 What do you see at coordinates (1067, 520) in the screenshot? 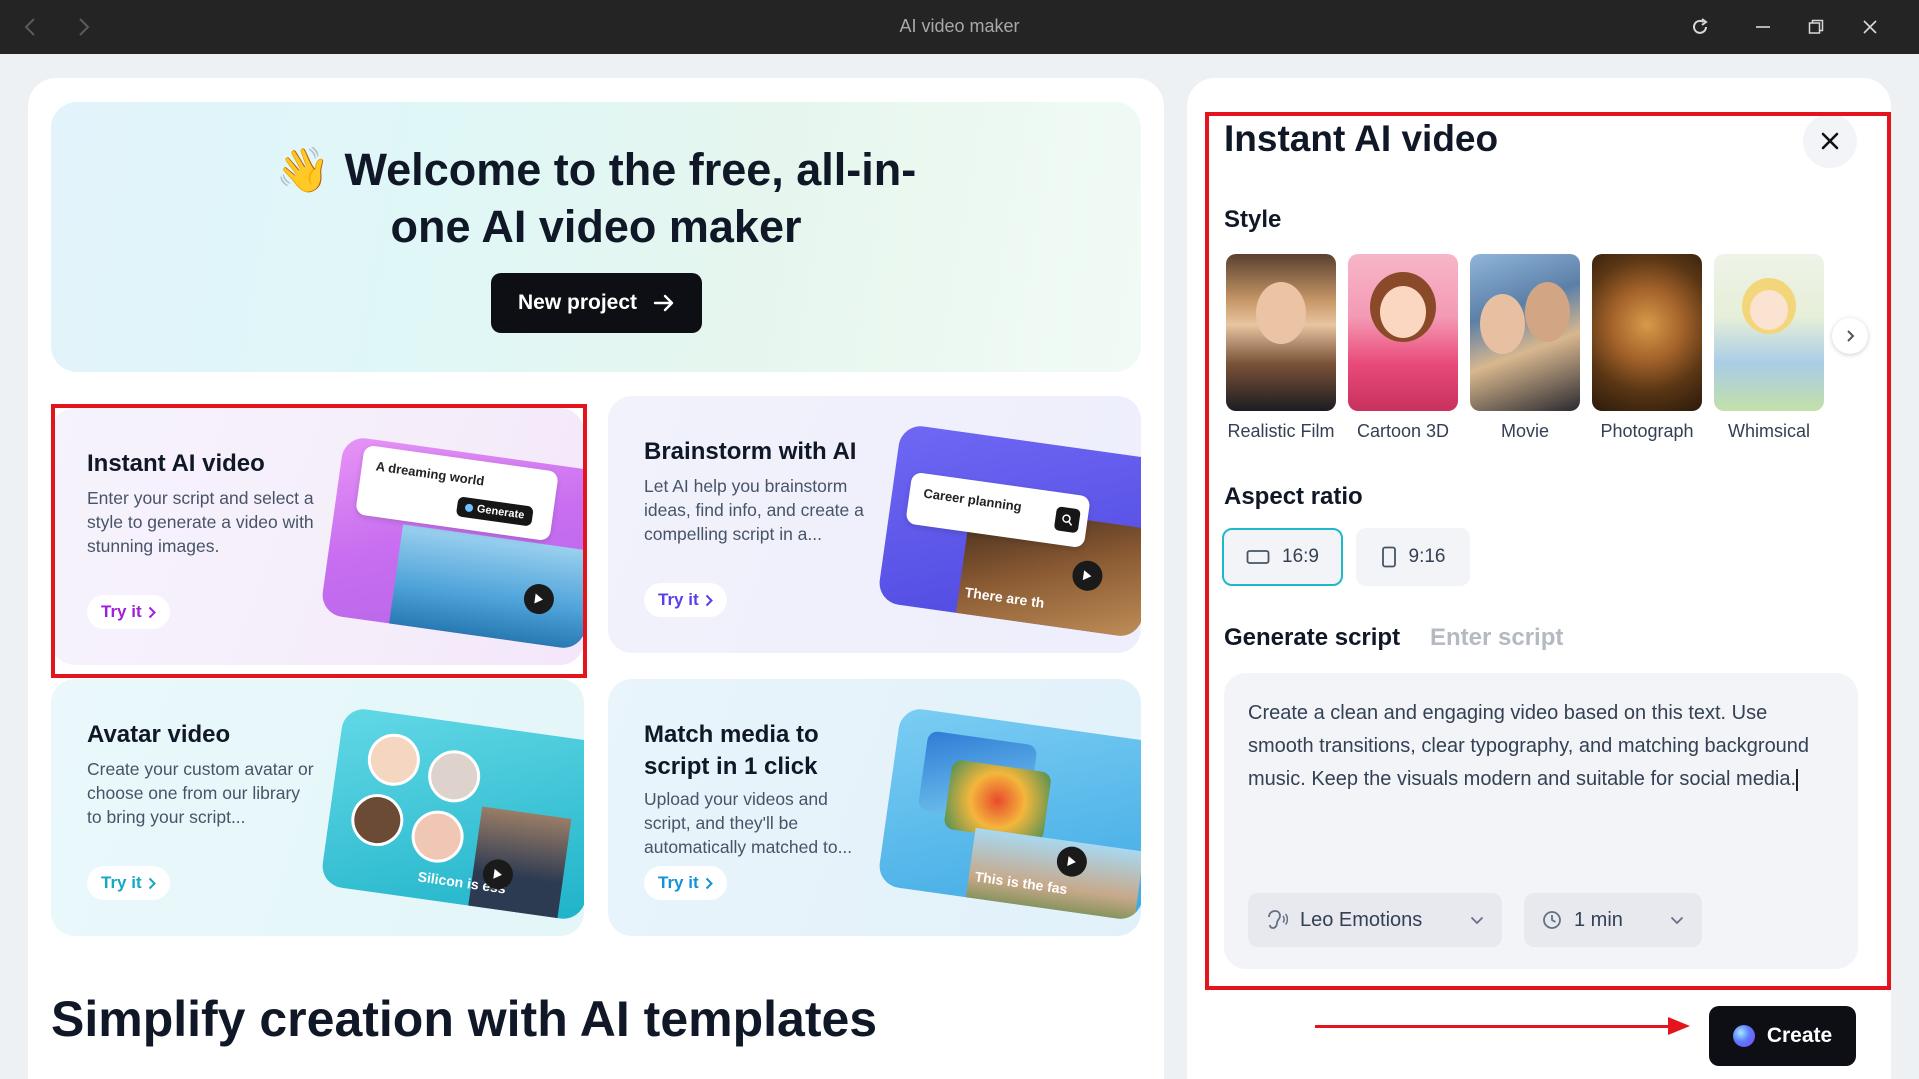
I see `search-icon` at bounding box center [1067, 520].